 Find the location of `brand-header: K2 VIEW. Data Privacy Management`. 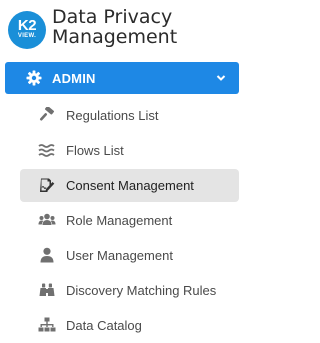

brand-header: K2 VIEW. Data Privacy Management is located at coordinates (123, 30).